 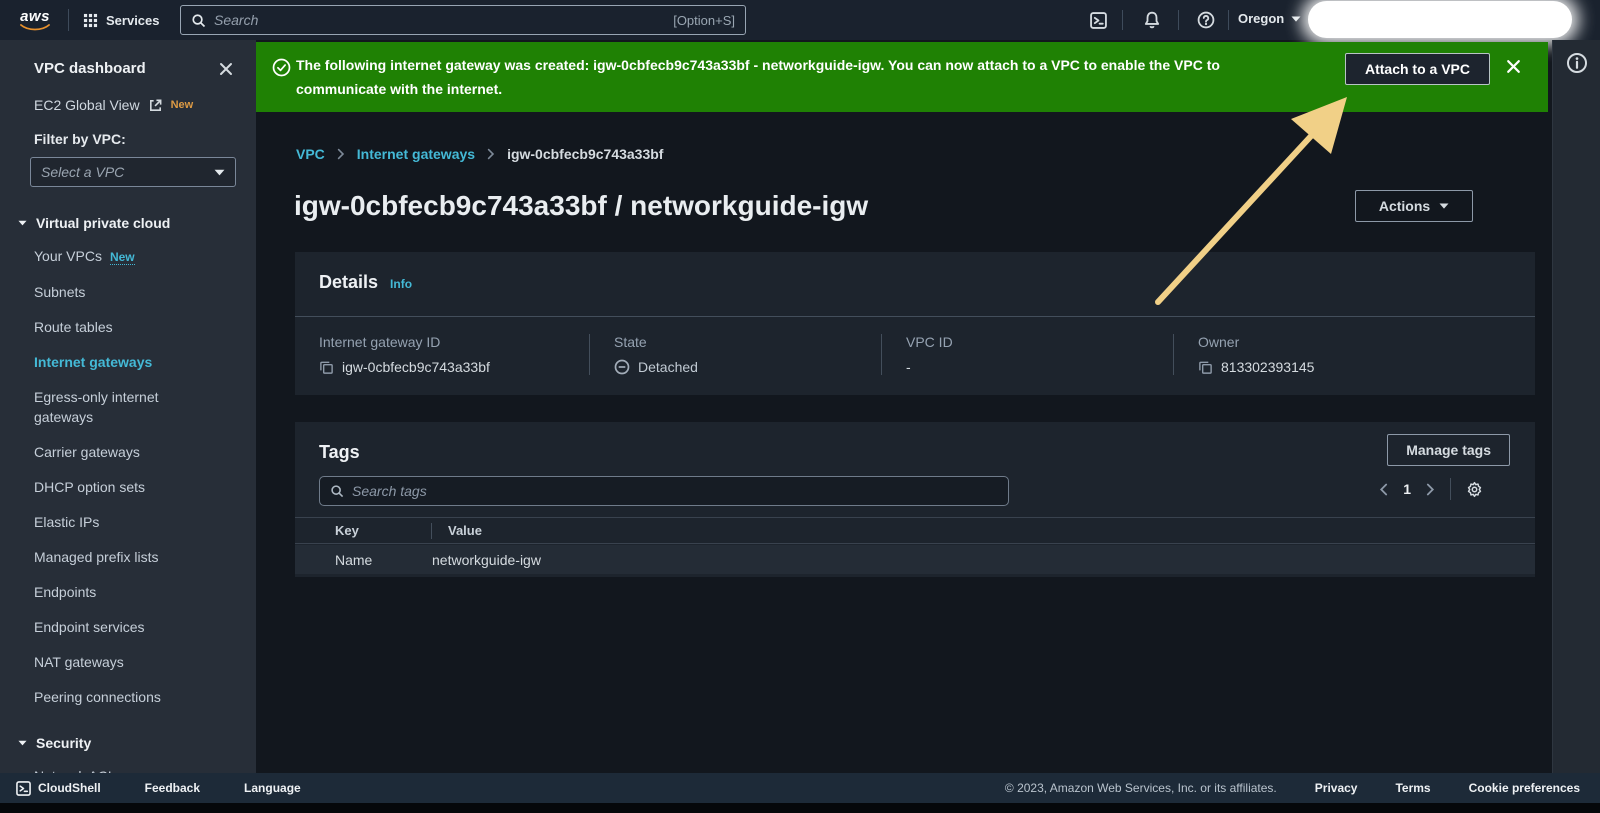 What do you see at coordinates (704, 20) in the screenshot?
I see `search-shortcut: [Option+S]` at bounding box center [704, 20].